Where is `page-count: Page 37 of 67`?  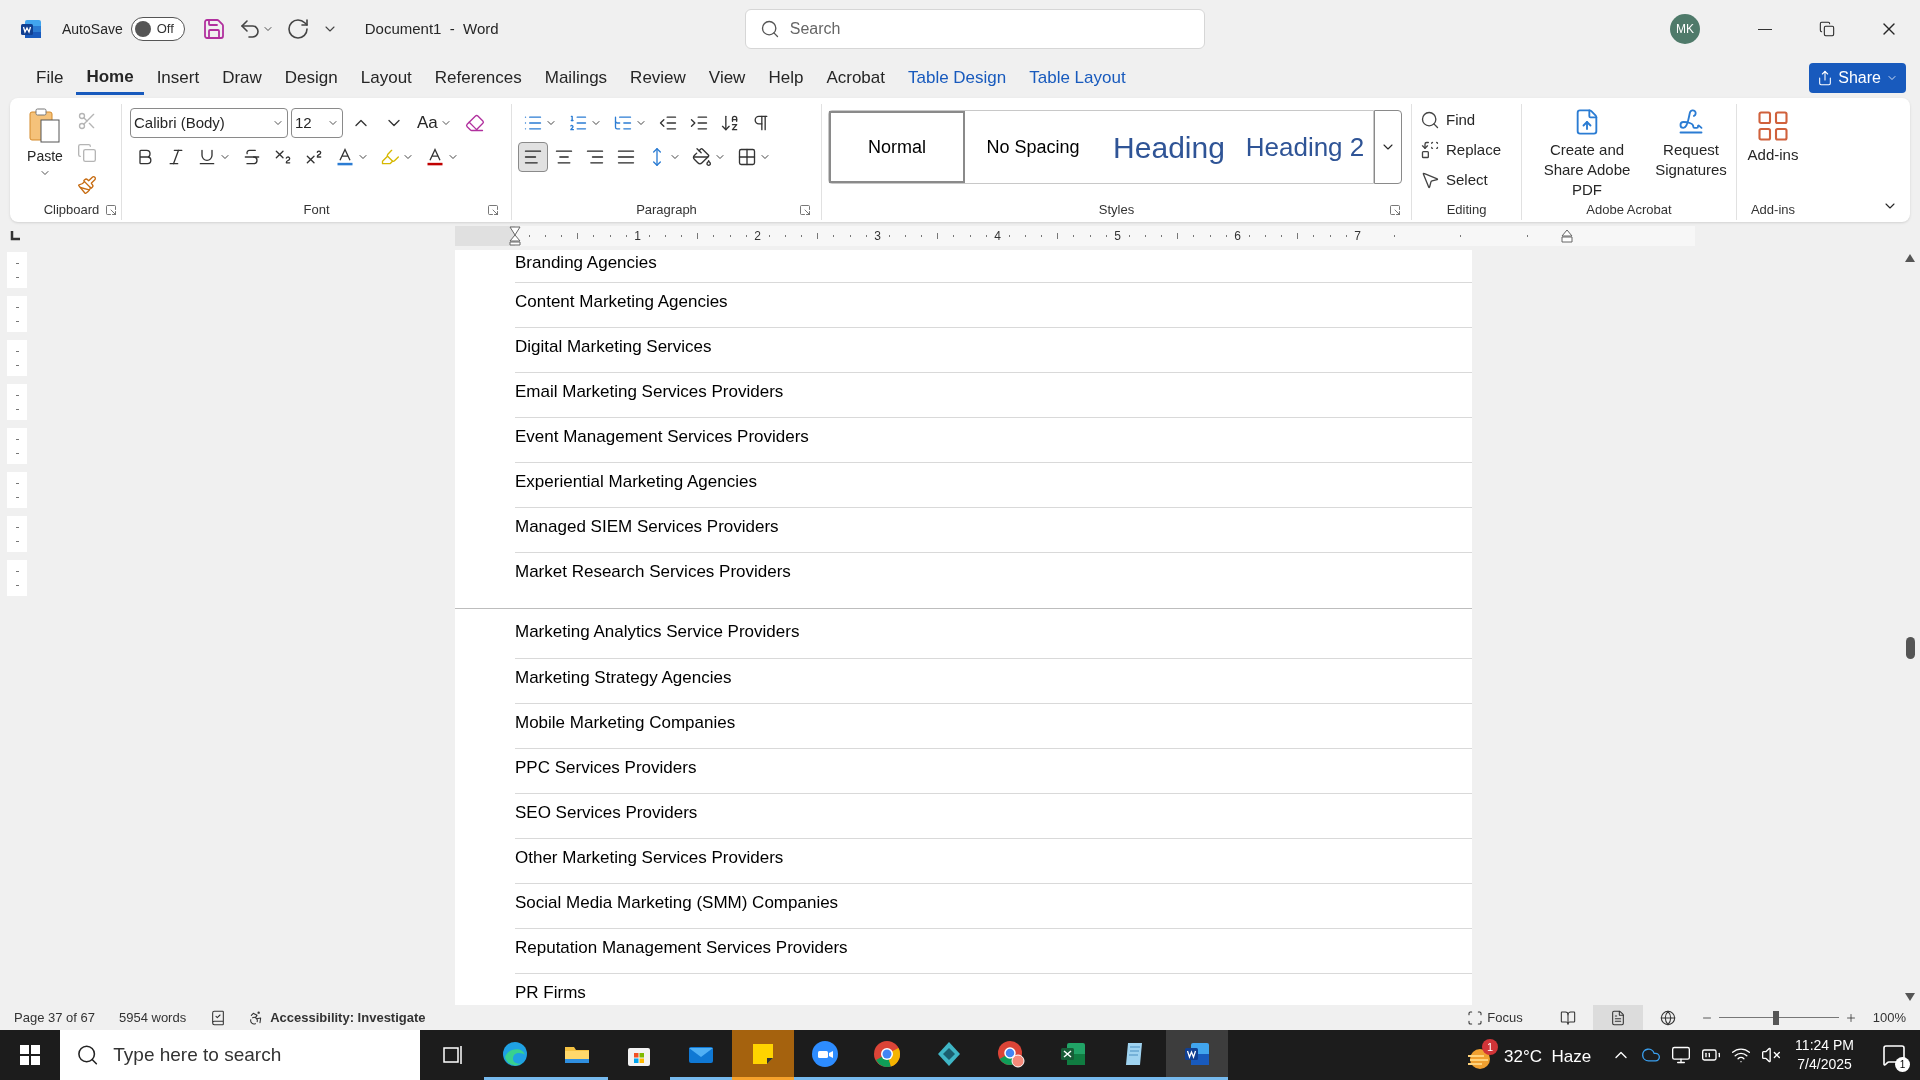
page-count: Page 37 of 67 is located at coordinates (54, 1017).